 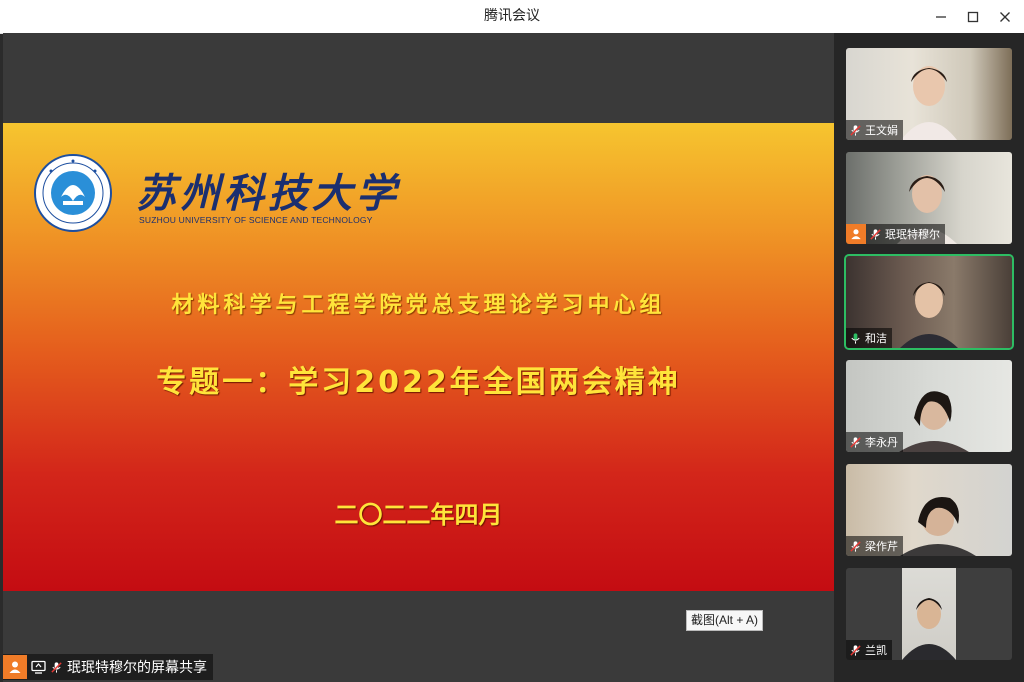 I want to click on screenshot-tooltip: 截图(Alt + A), so click(x=725, y=620).